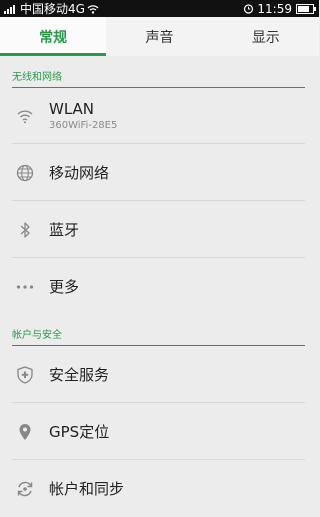 The height and width of the screenshot is (517, 320). I want to click on signal-strength-icon, so click(10, 9).